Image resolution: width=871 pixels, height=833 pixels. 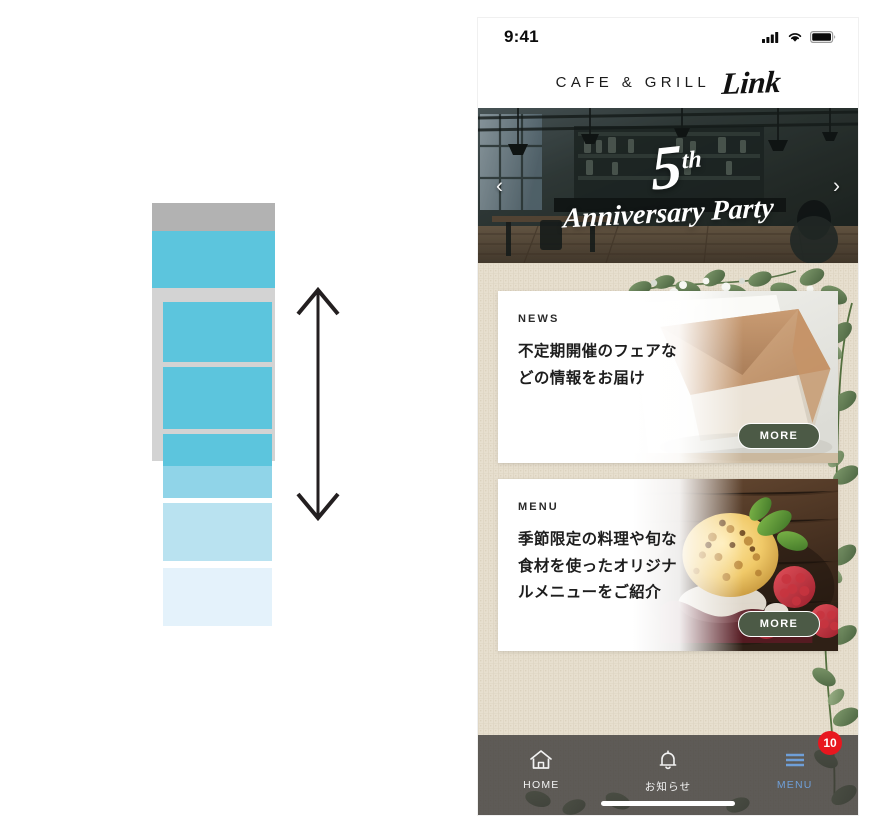 I want to click on nav-item-menu: 10 MENU, so click(x=794, y=761).